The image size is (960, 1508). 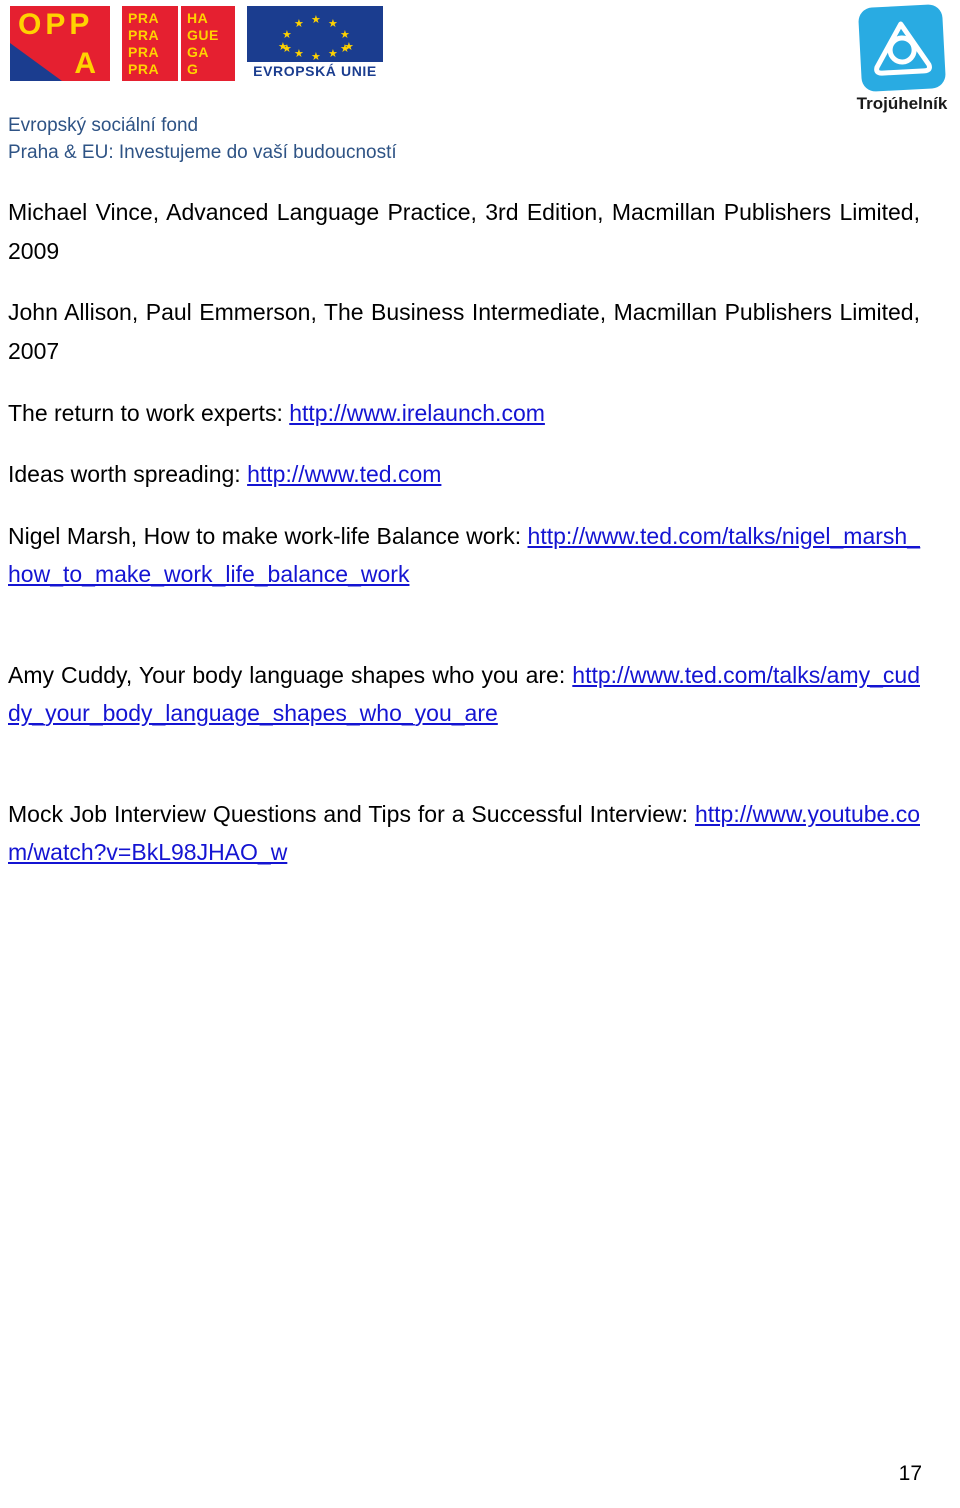 What do you see at coordinates (198, 18) in the screenshot?
I see `prague-right-line-1: HA` at bounding box center [198, 18].